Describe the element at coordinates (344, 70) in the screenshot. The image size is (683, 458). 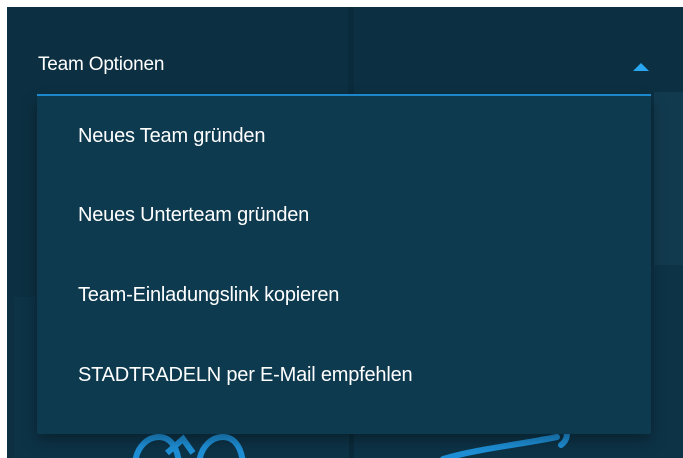
I see `team-options-select: Team Optionen` at that location.